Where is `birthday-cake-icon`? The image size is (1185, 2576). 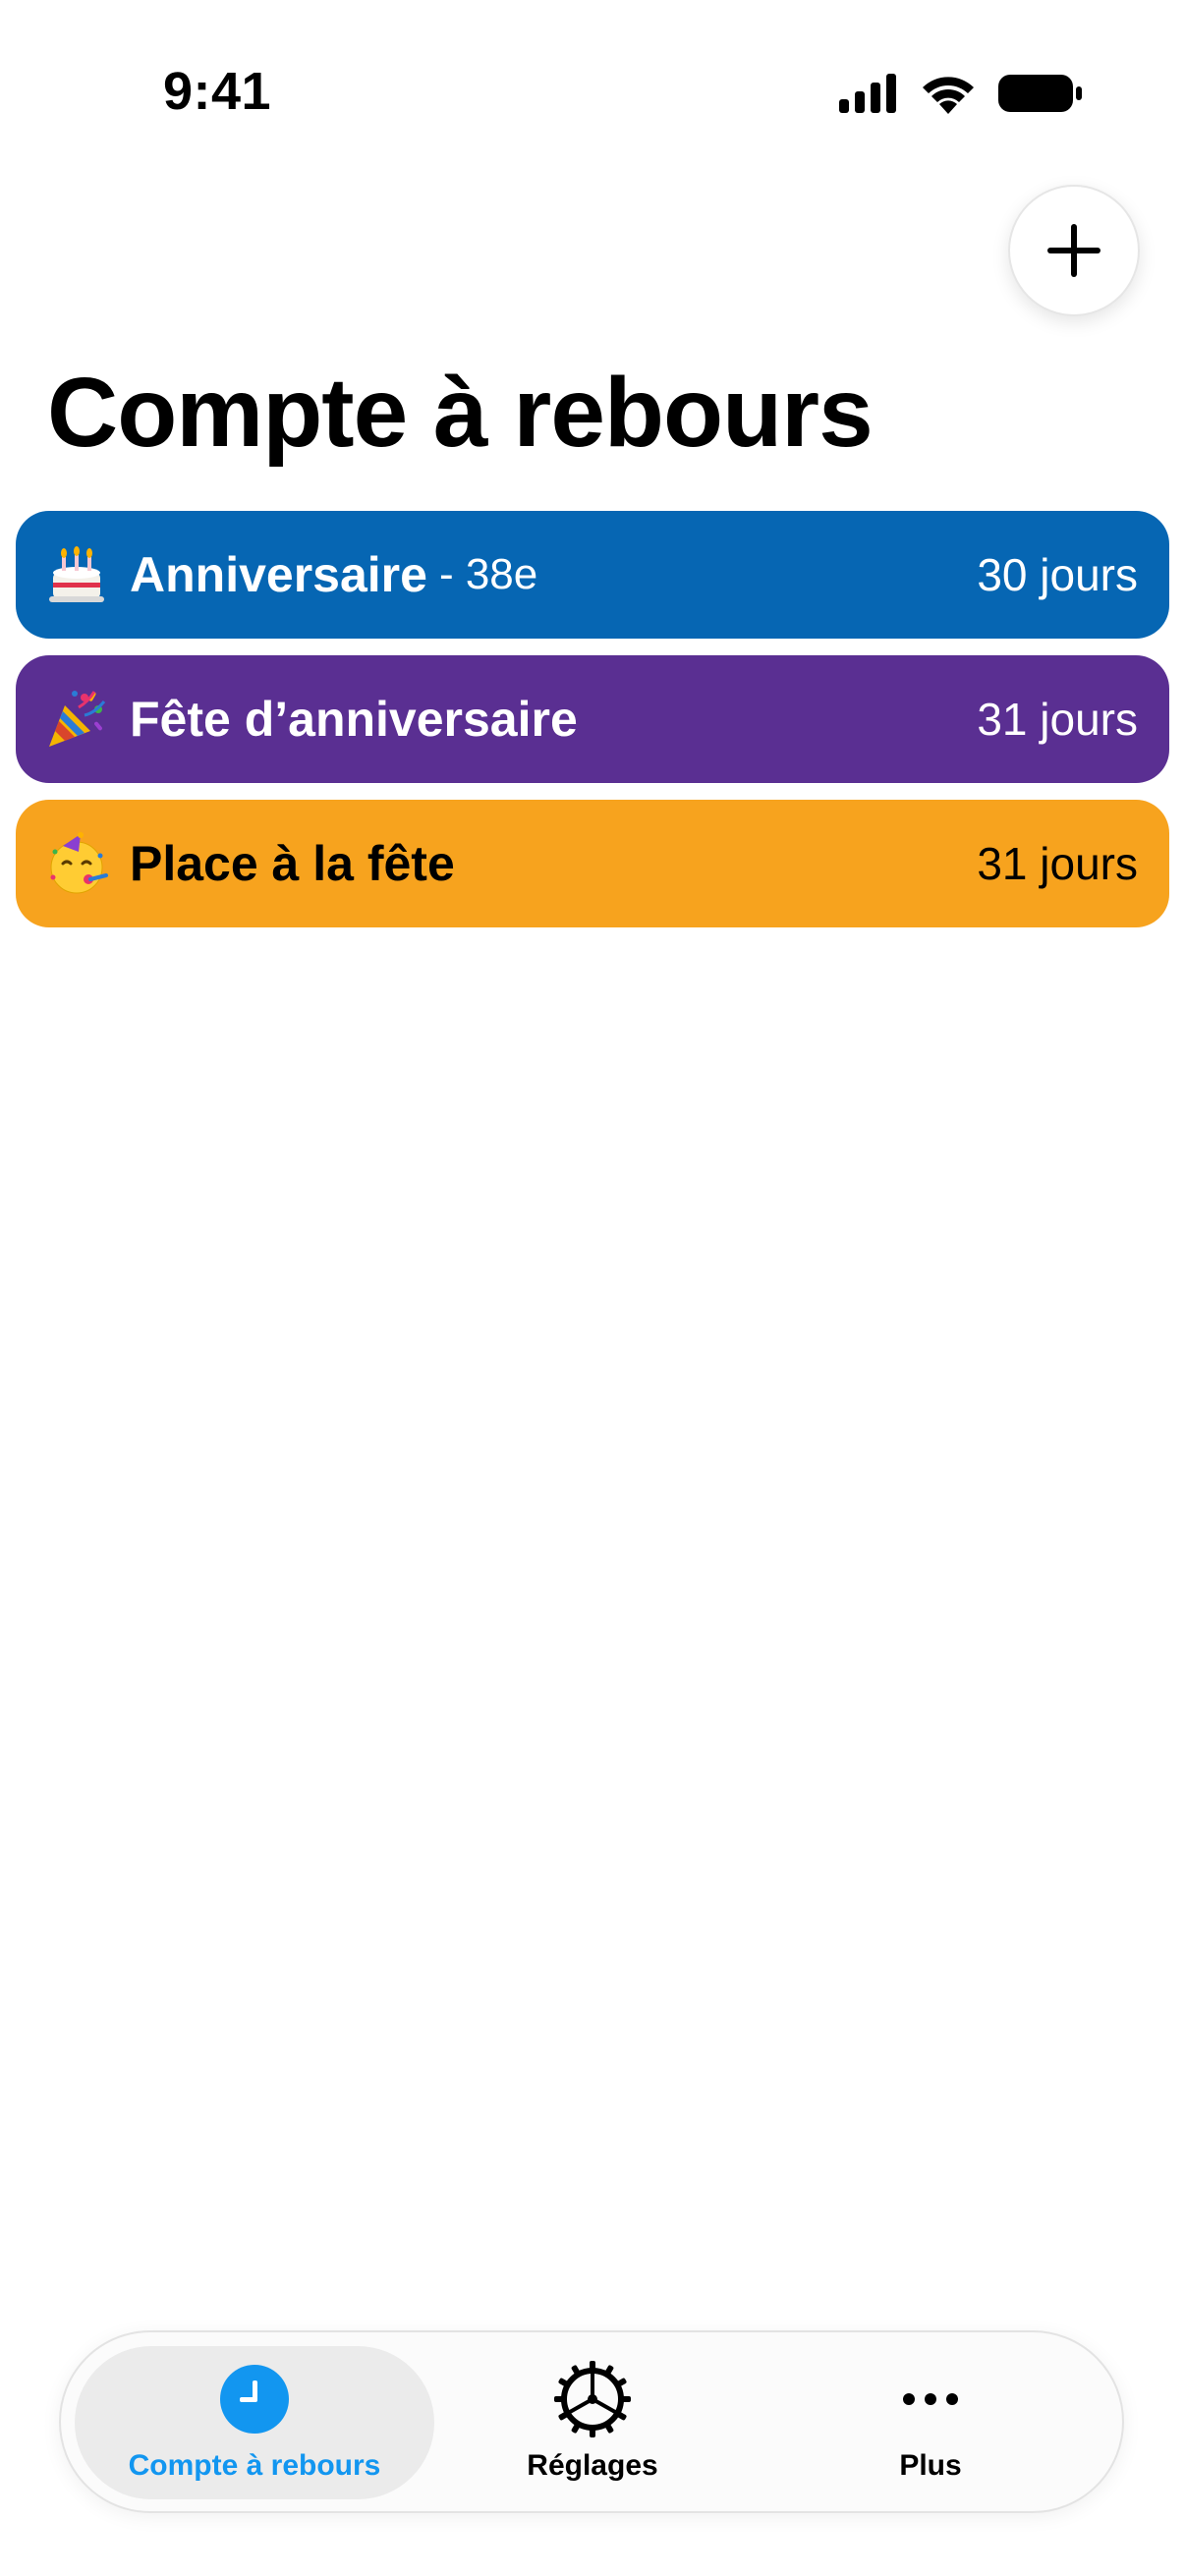 birthday-cake-icon is located at coordinates (76, 574).